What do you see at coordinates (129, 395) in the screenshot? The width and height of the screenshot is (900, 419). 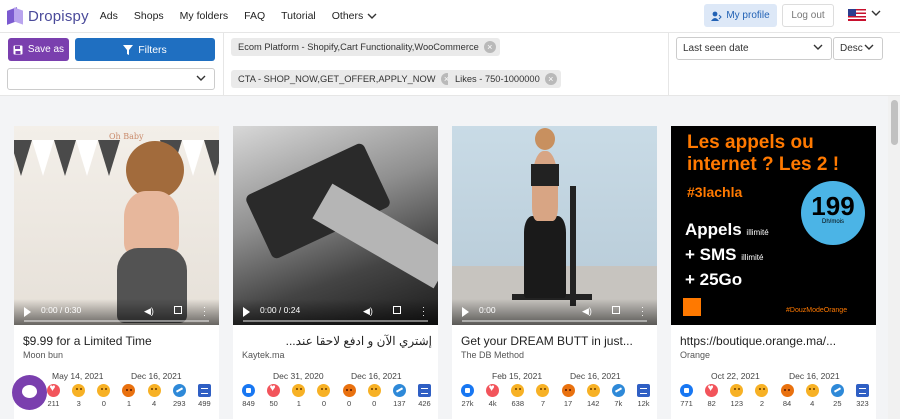 I see `reactions-row: 211 3 0 1 4 293 499` at bounding box center [129, 395].